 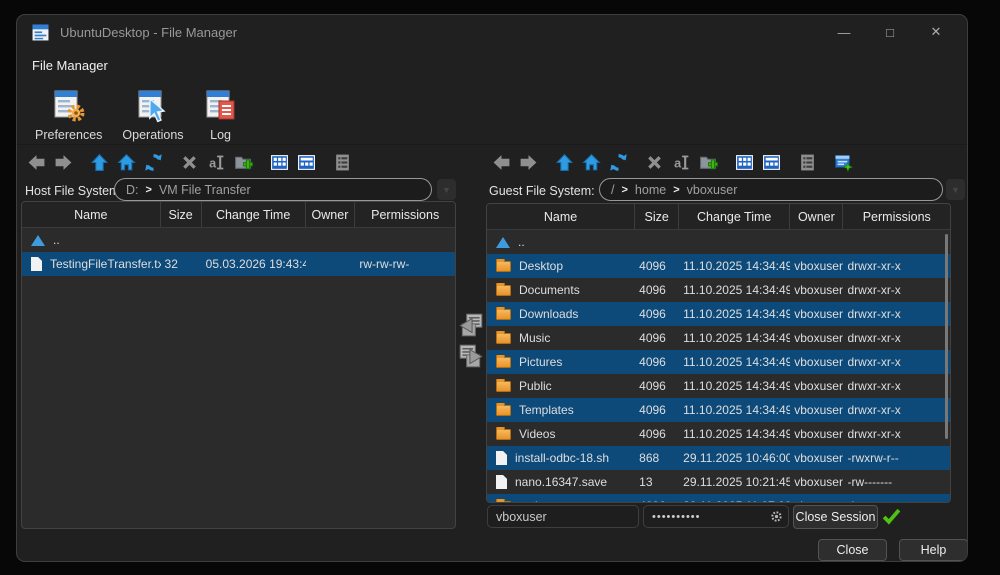 I want to click on toolbar-separator, so click(x=492, y=144).